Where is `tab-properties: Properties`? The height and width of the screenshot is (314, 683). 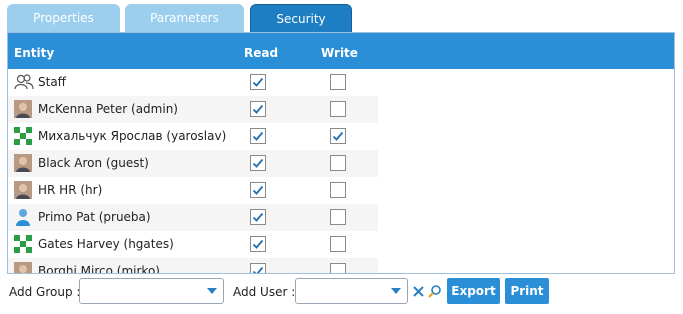 tab-properties: Properties is located at coordinates (63, 18).